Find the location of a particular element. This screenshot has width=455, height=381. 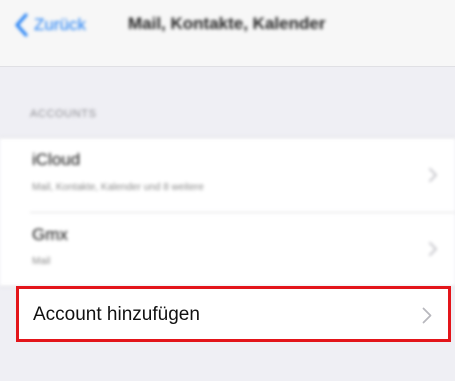

account-detail: Mail, Kontakte, Kalender und 8 weitere is located at coordinates (118, 187).